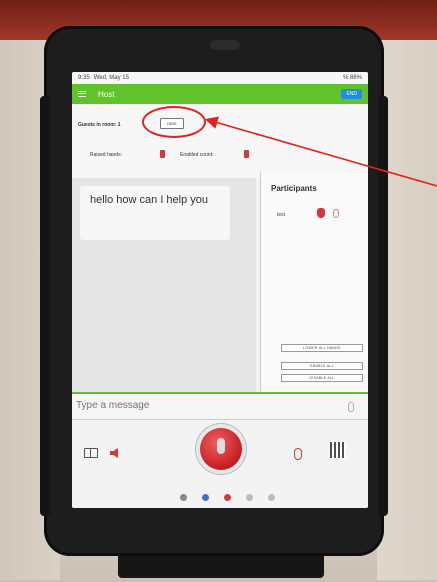  I want to click on tablet-bumper-right, so click(383, 306).